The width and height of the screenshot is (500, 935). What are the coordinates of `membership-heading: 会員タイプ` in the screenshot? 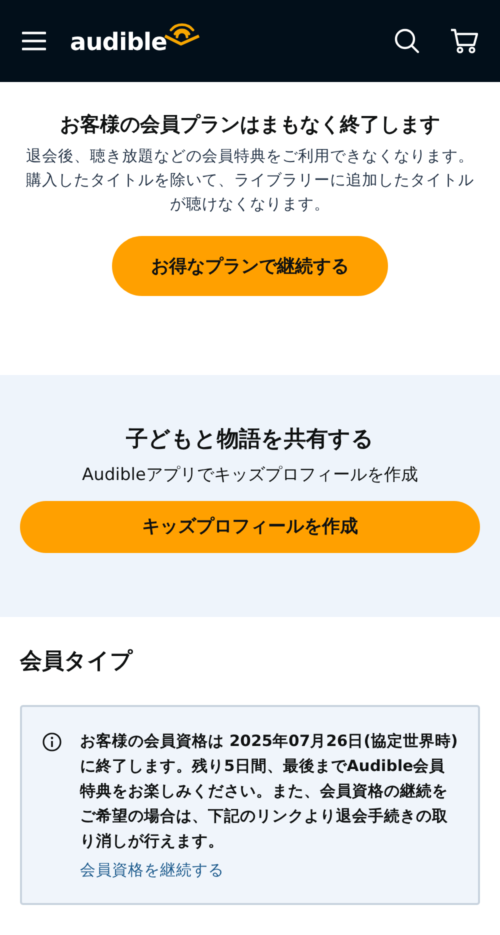 It's located at (77, 662).